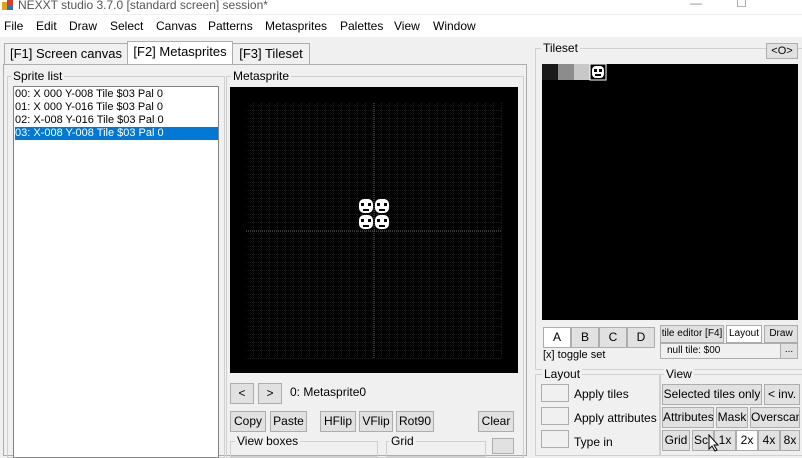 The width and height of the screenshot is (802, 458). Describe the element at coordinates (574, 72) in the screenshot. I see `tileset-tiles` at that location.